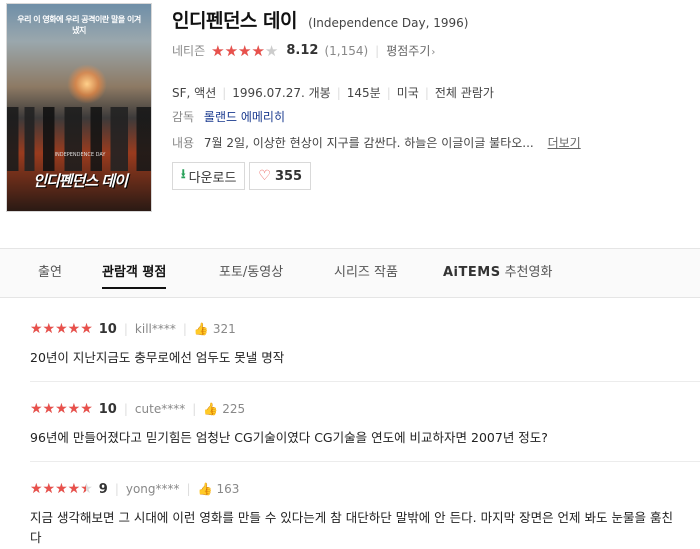  I want to click on movie-title: 인디펜던스 데이, so click(234, 21).